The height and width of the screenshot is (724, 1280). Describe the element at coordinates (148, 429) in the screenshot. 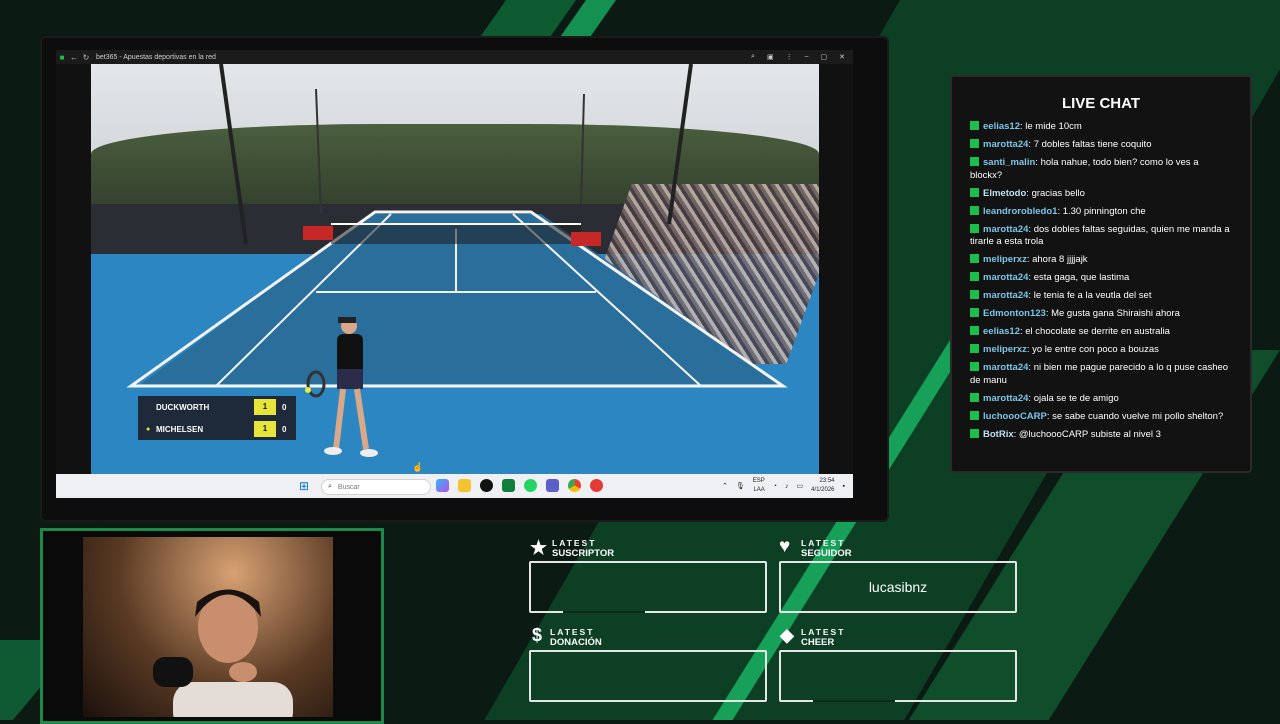

I see `serve-indicator-icon: ●` at that location.